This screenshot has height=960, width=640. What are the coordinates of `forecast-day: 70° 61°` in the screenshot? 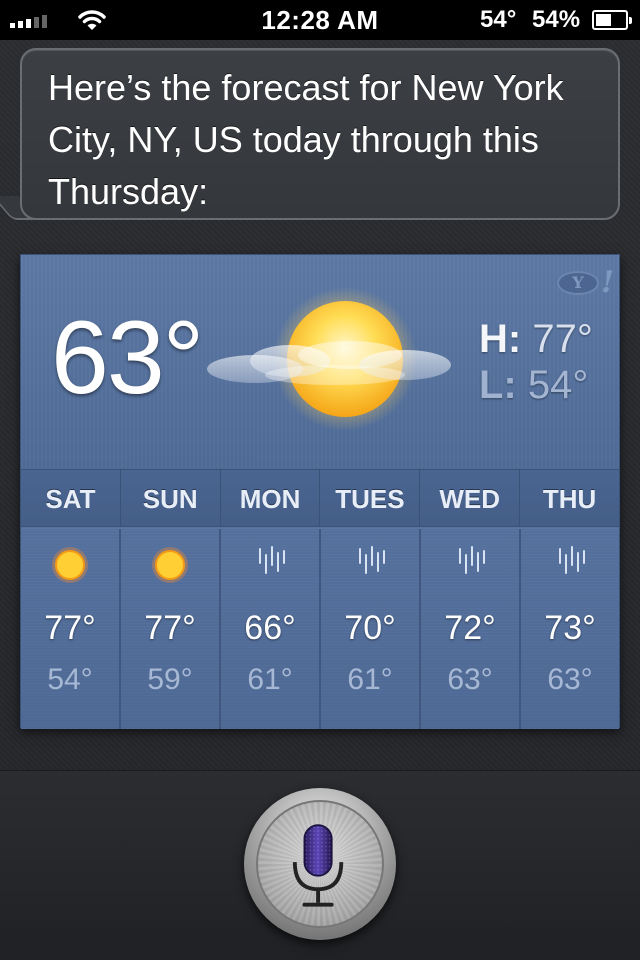 It's located at (371, 629).